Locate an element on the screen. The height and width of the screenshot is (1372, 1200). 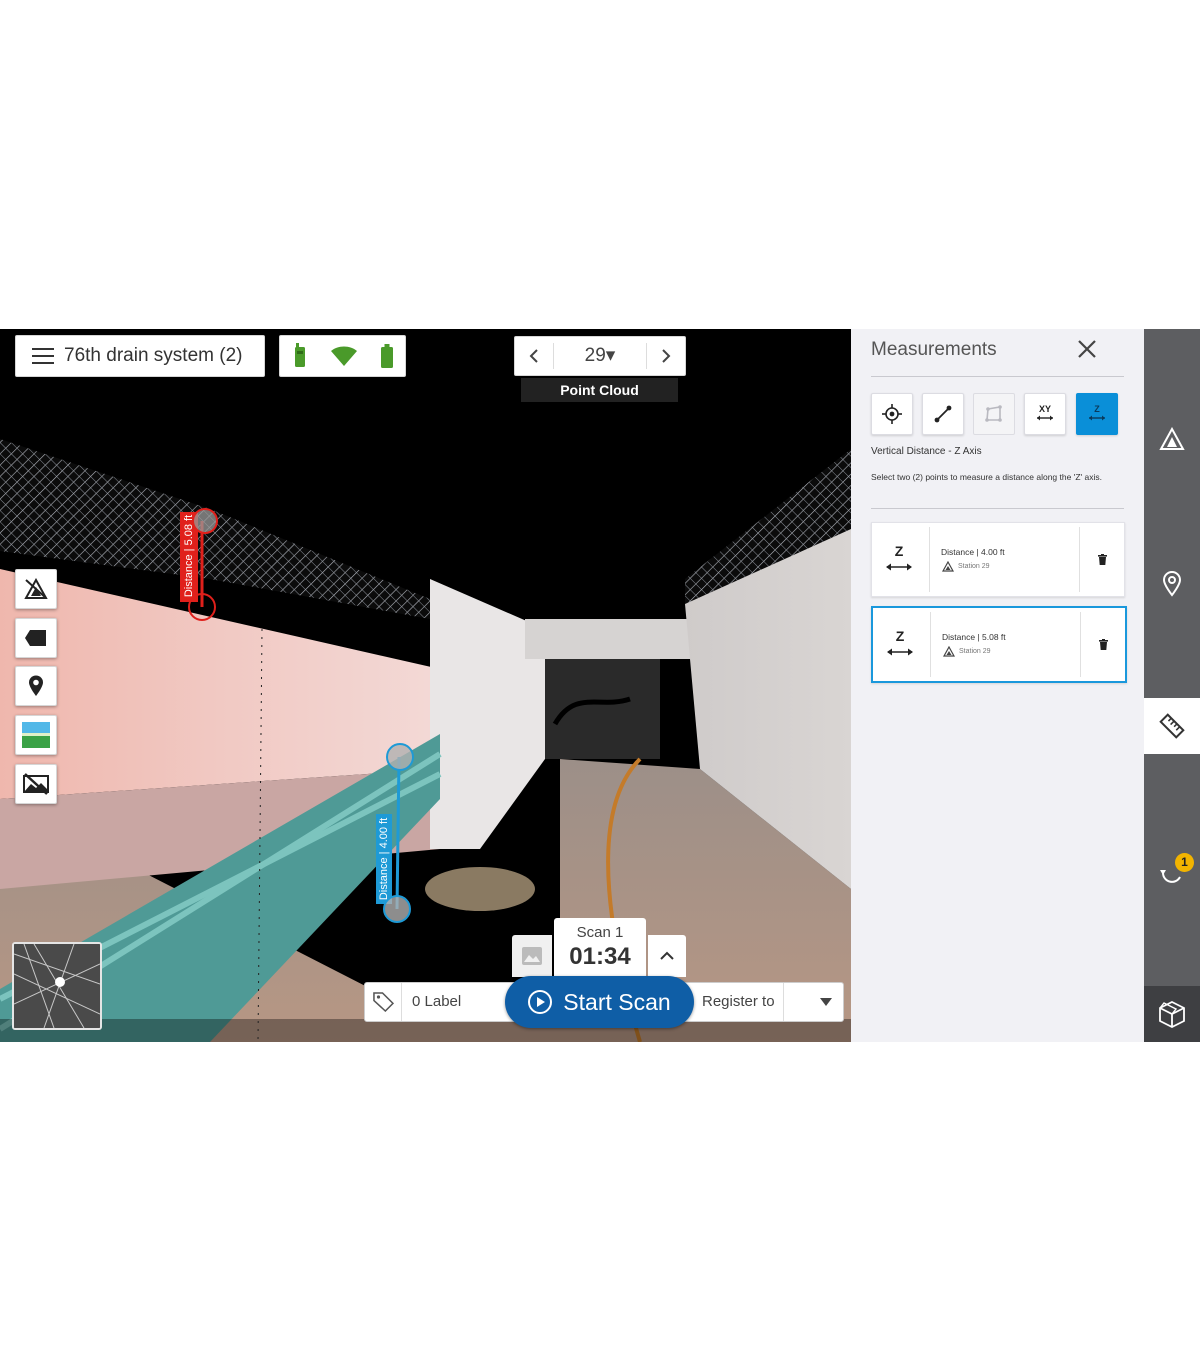
minimap-image is located at coordinates (57, 986).